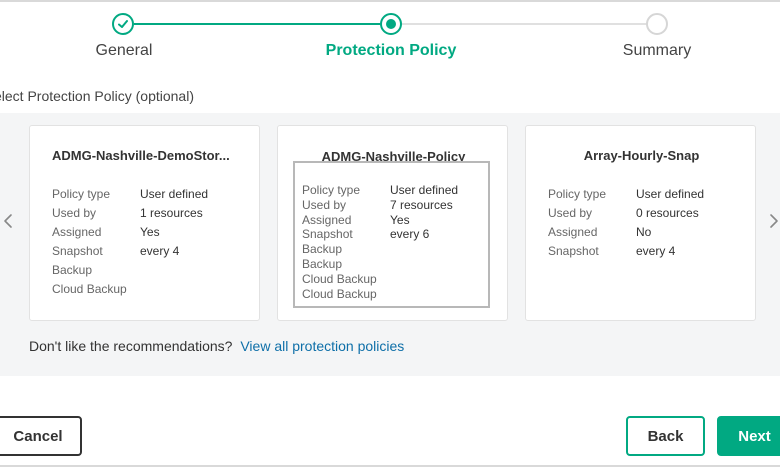 The height and width of the screenshot is (469, 780). I want to click on value-snapshot: every 6, so click(410, 234).